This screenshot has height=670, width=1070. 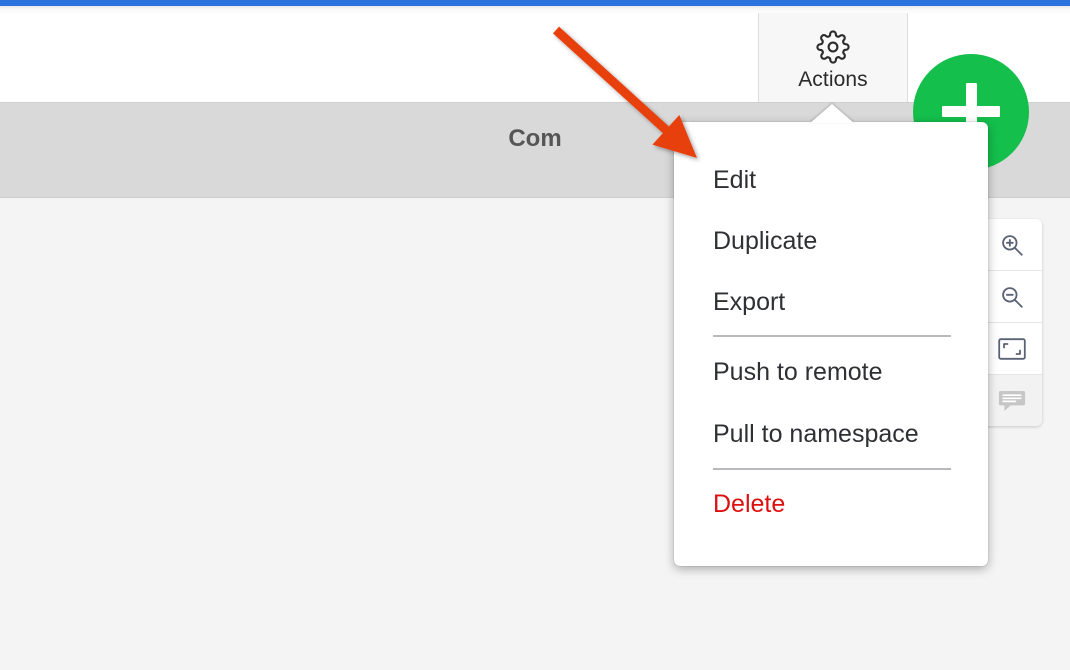 I want to click on fit-to-screen-icon, so click(x=1012, y=348).